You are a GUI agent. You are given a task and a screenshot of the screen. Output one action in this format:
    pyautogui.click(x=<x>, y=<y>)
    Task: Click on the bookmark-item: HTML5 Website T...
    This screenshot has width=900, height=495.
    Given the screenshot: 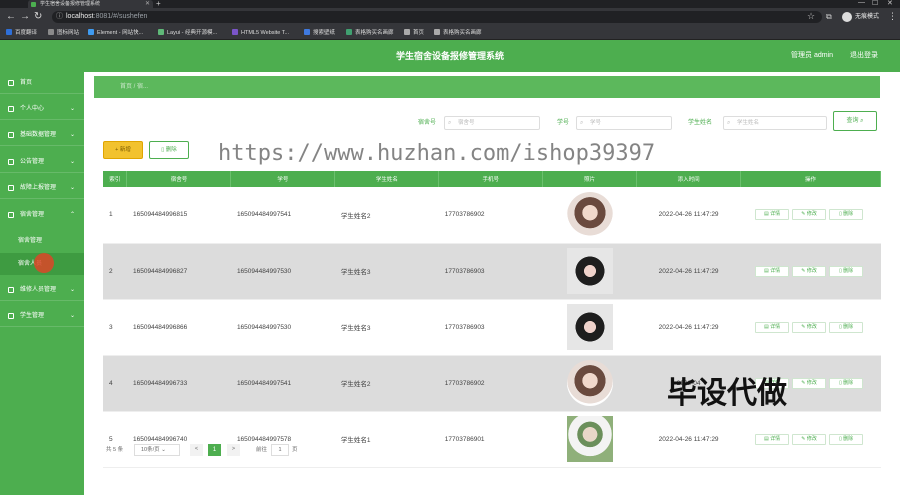 What is the action you would take?
    pyautogui.click(x=260, y=33)
    